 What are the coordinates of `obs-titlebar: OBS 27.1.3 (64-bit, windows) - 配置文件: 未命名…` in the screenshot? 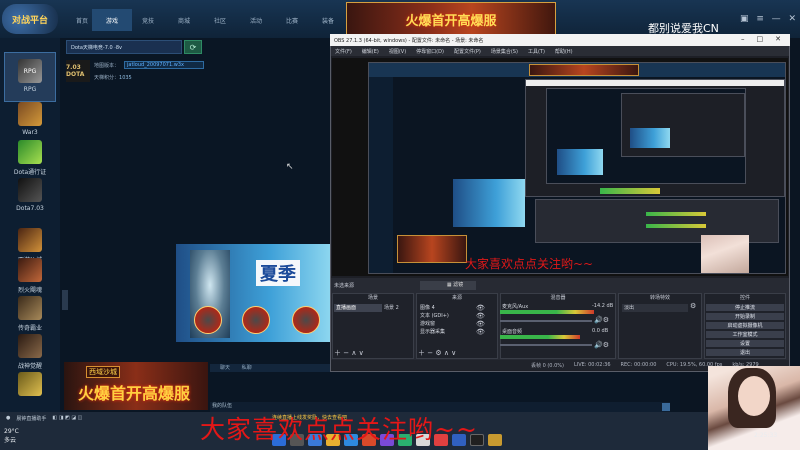 It's located at (560, 40).